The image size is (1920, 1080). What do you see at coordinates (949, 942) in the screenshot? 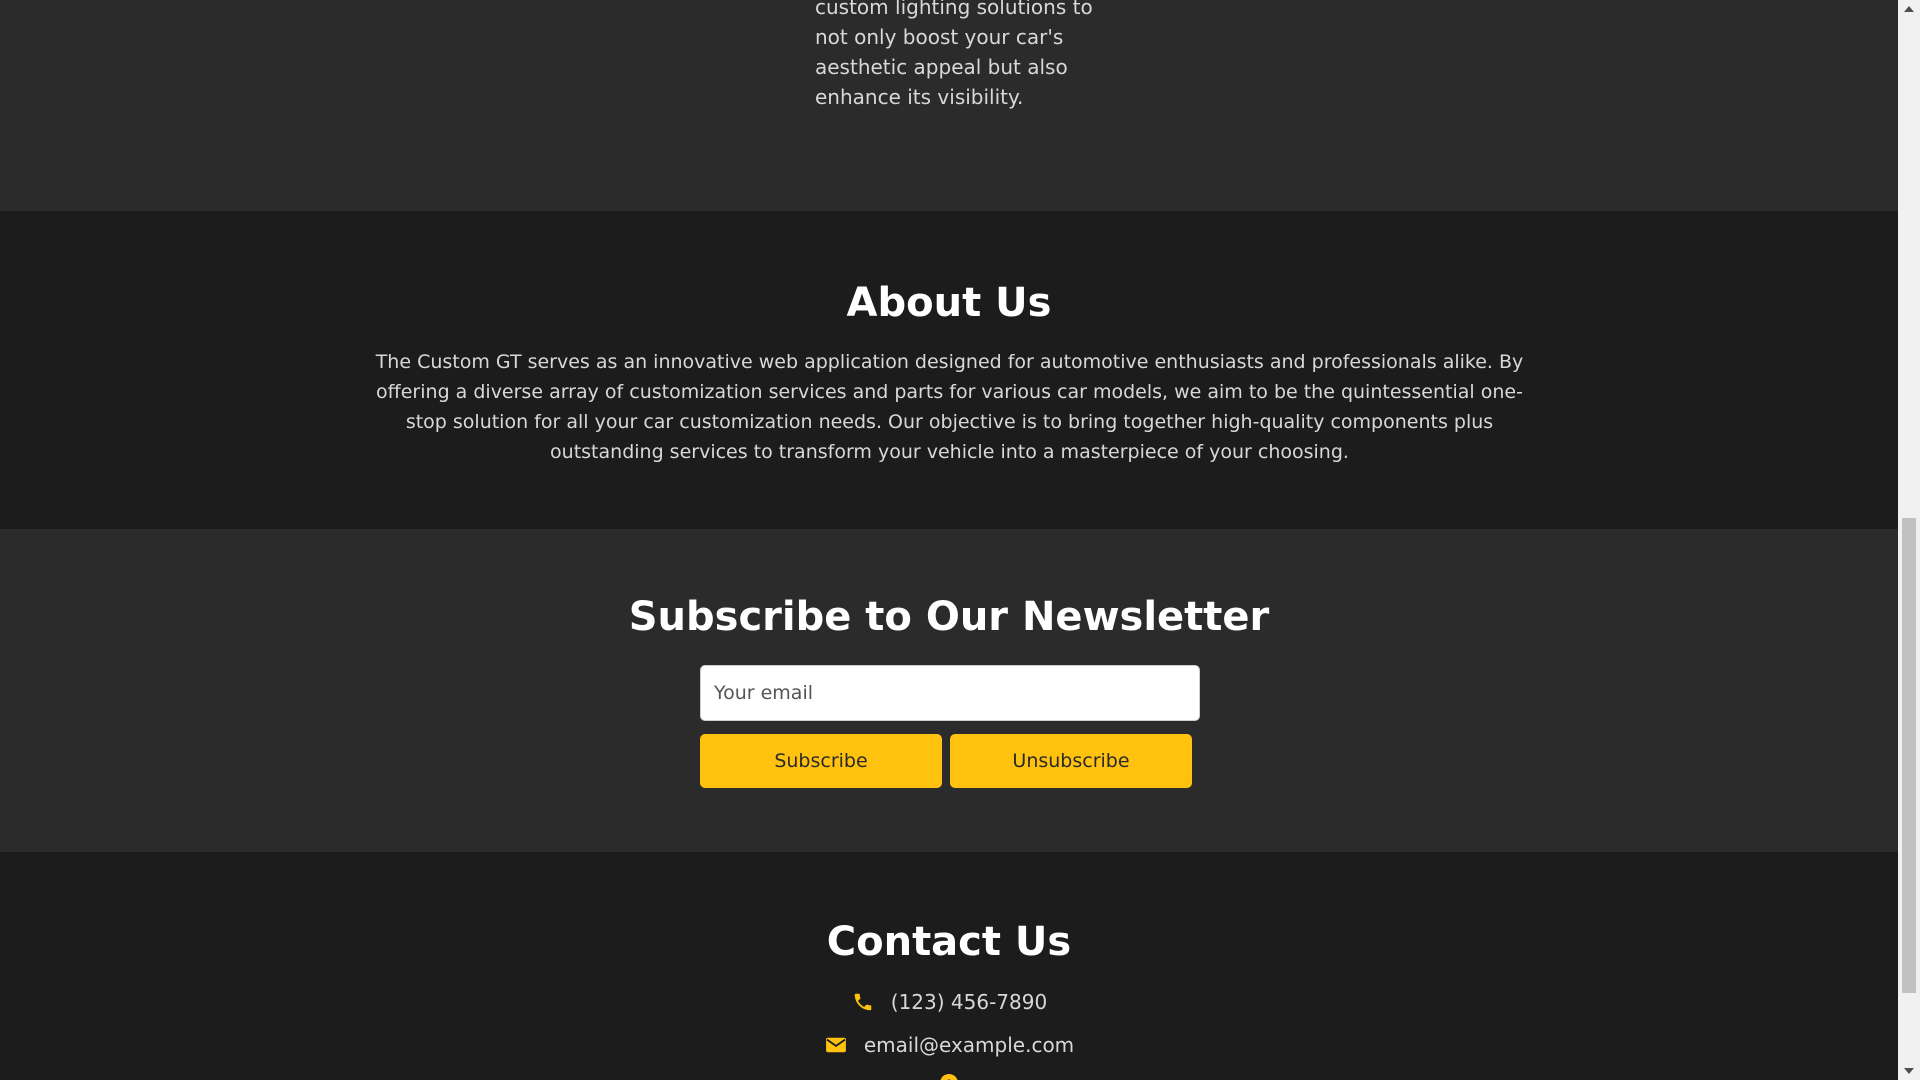
I see `contact-title: Contact Us` at bounding box center [949, 942].